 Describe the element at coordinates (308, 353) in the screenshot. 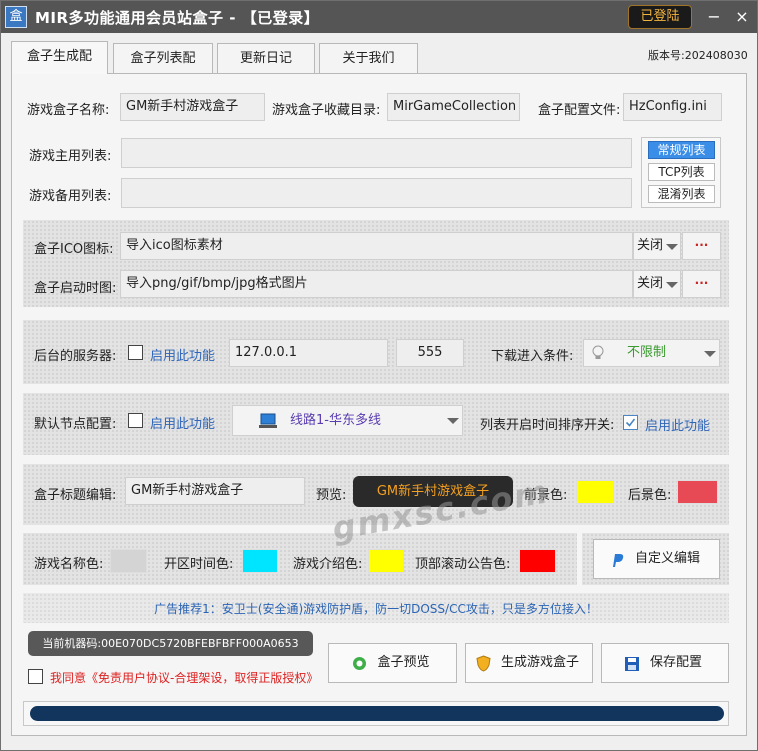

I see `server-ip-input: 127.0.0.1` at that location.